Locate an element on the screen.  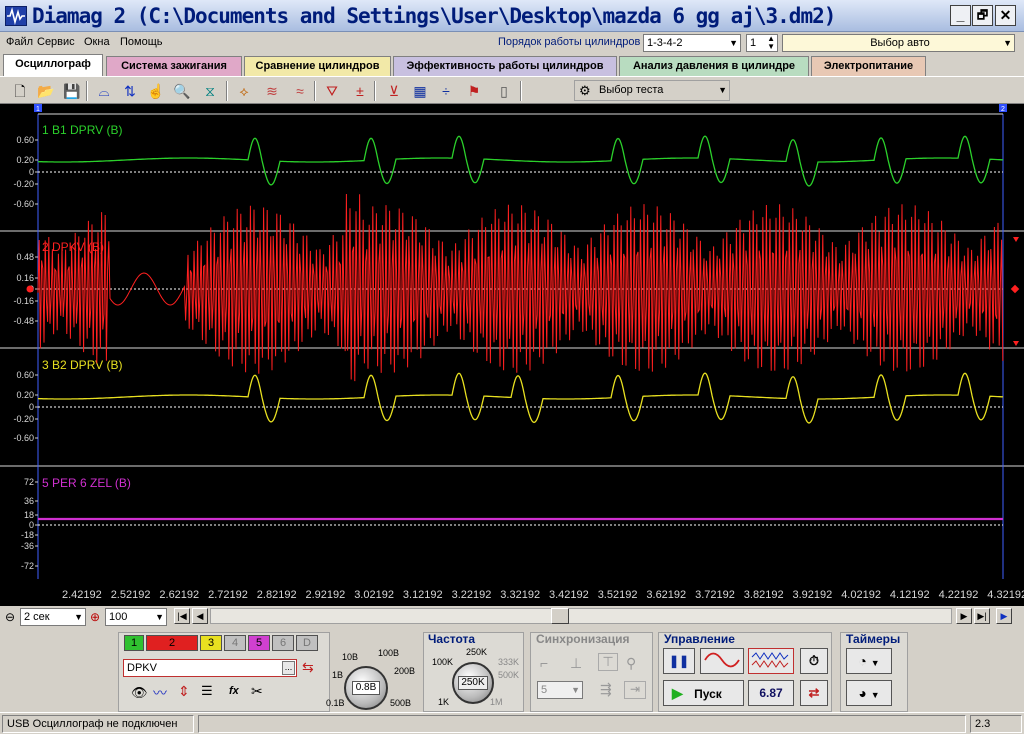
swap-icon: ⇆ is located at coordinates (308, 667).